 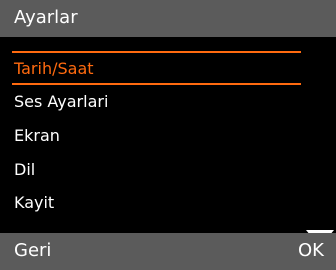 I want to click on menu-item-label: Ses Ayarlari, so click(x=61, y=101).